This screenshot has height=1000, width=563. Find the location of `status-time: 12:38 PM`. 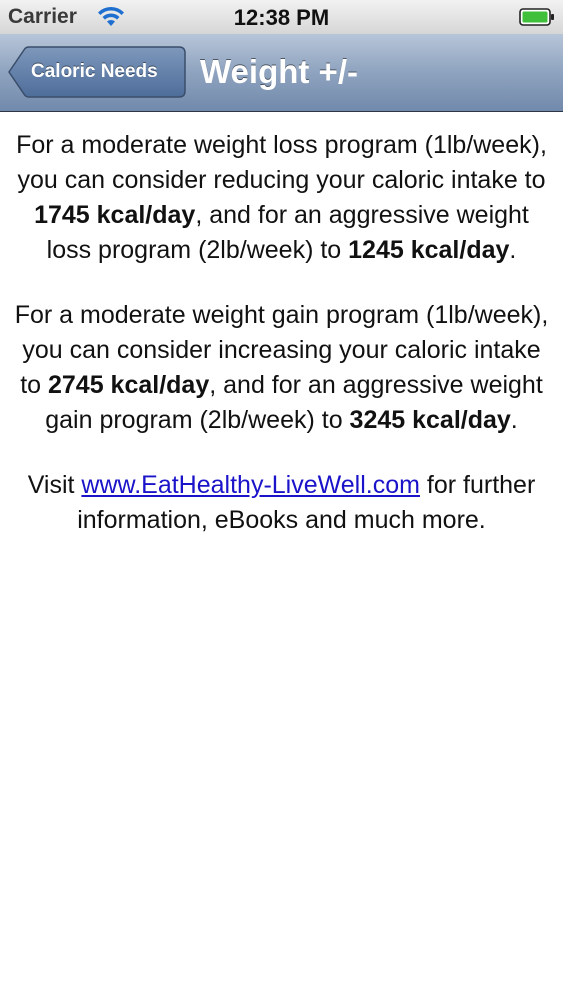

status-time: 12:38 PM is located at coordinates (281, 17).